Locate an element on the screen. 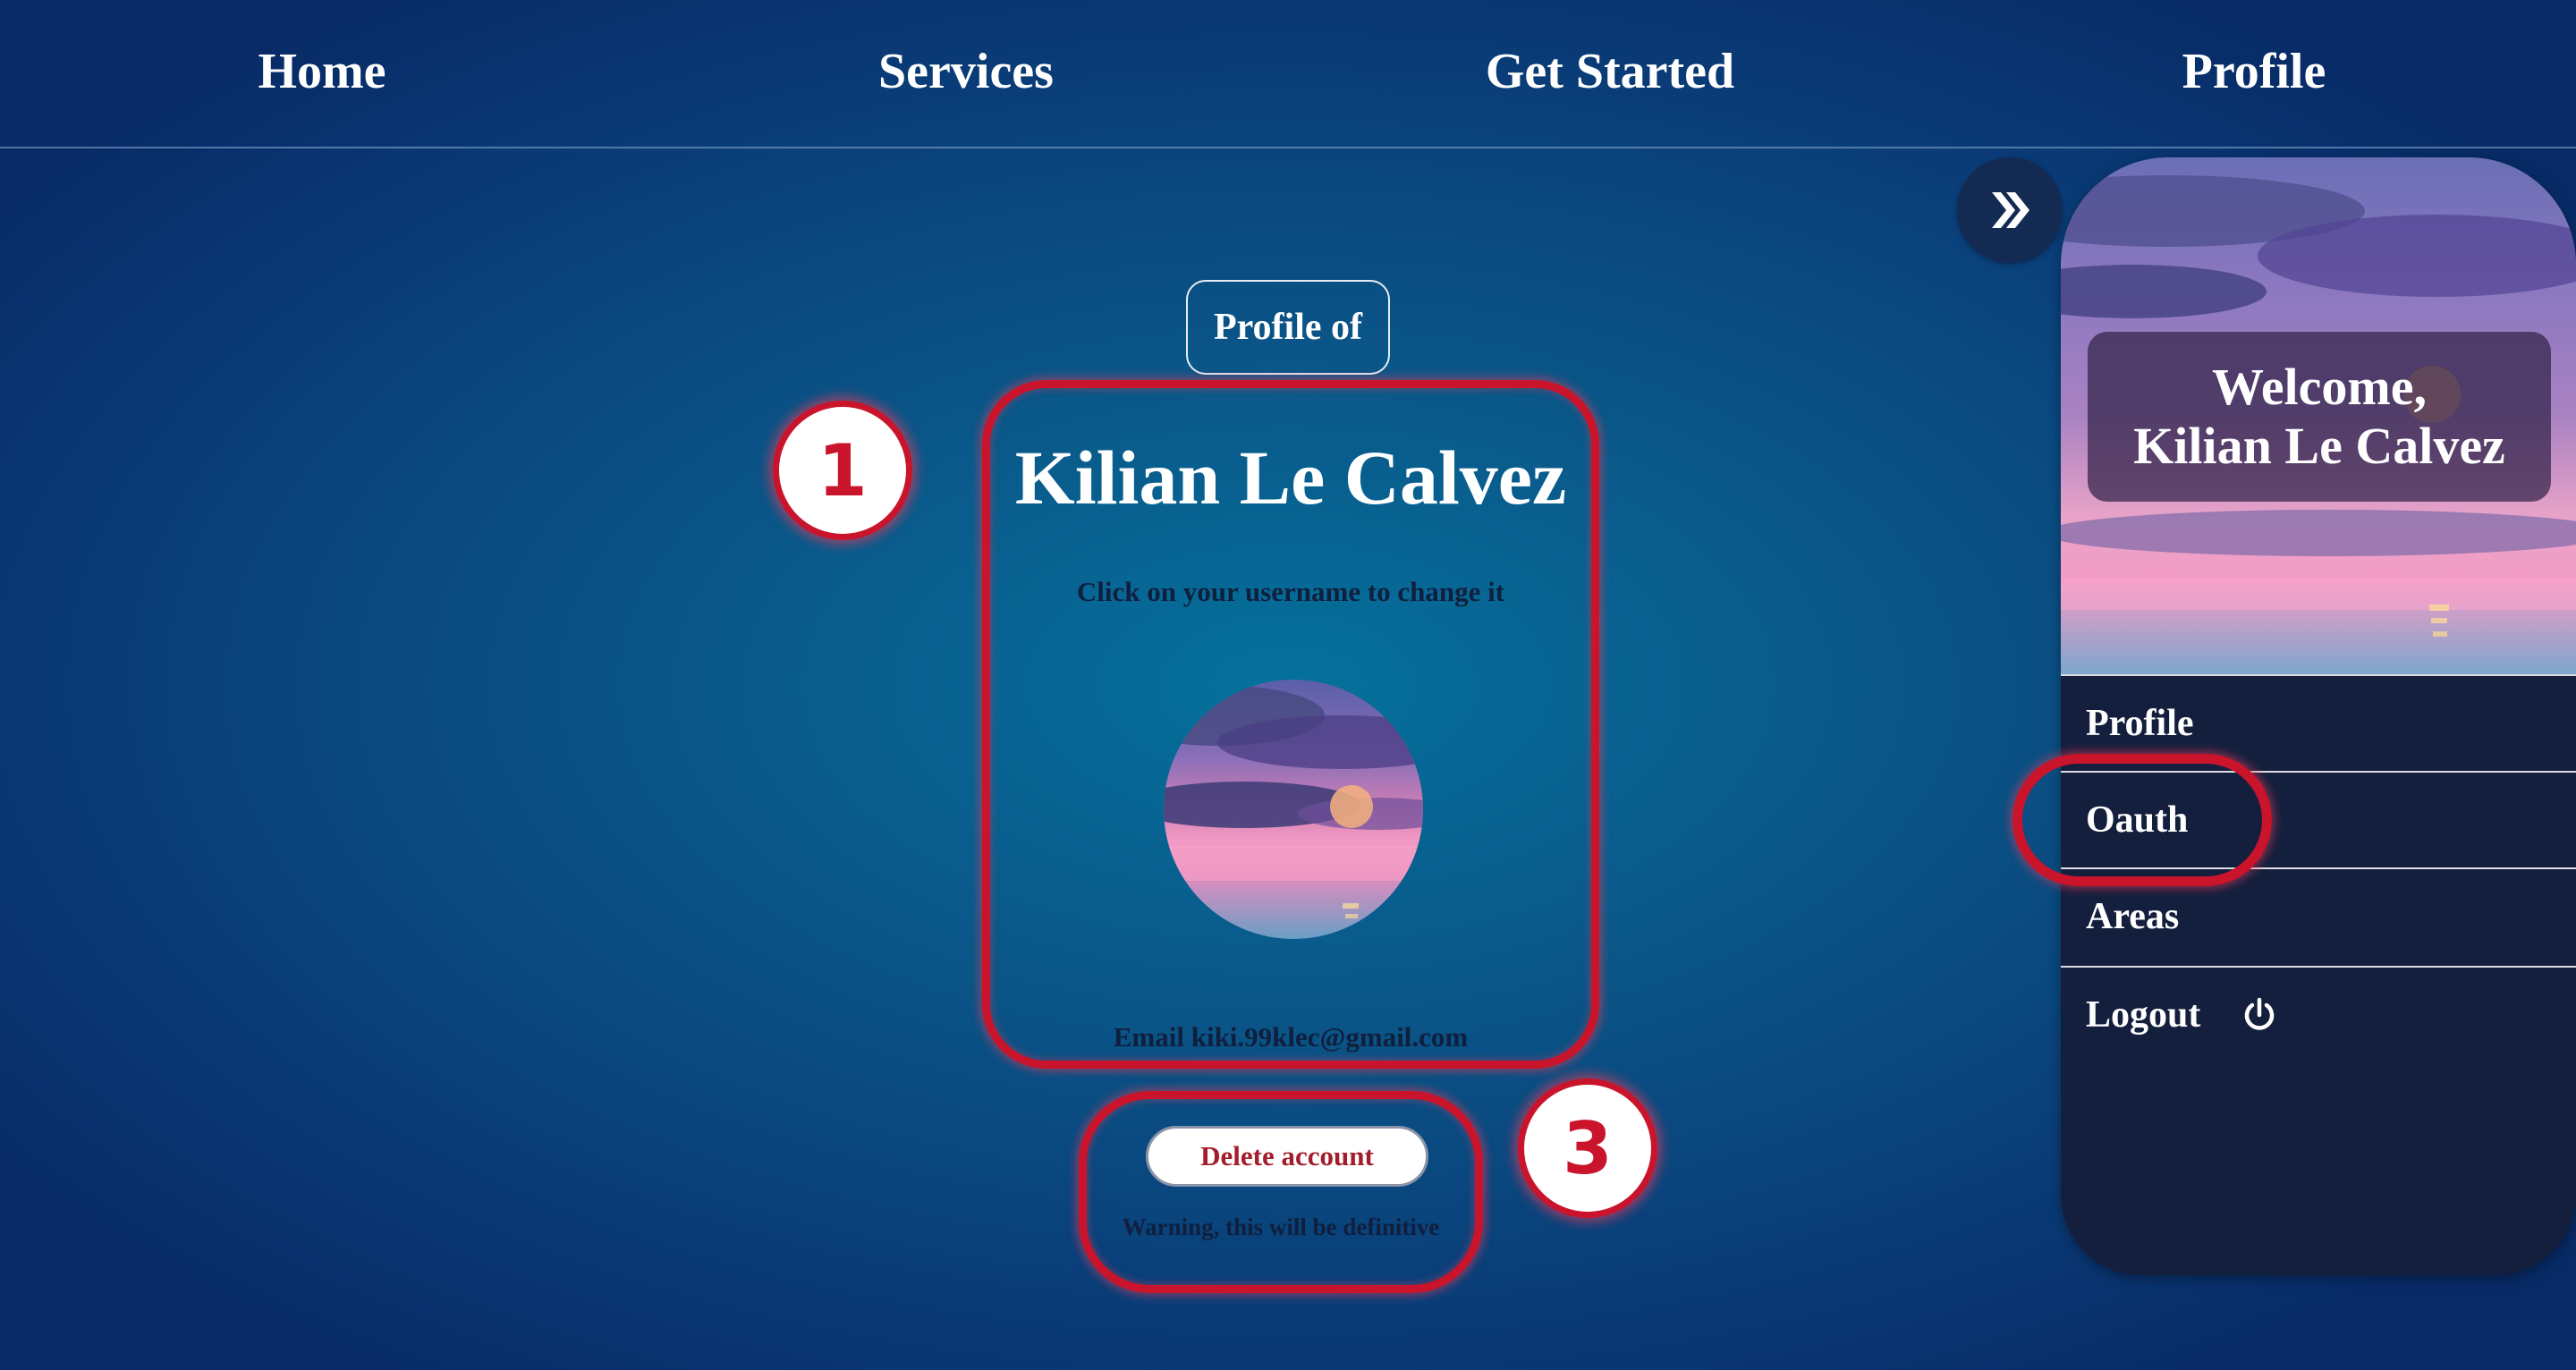 This screenshot has height=1370, width=2576. nav-profile: Profile is located at coordinates (2254, 71).